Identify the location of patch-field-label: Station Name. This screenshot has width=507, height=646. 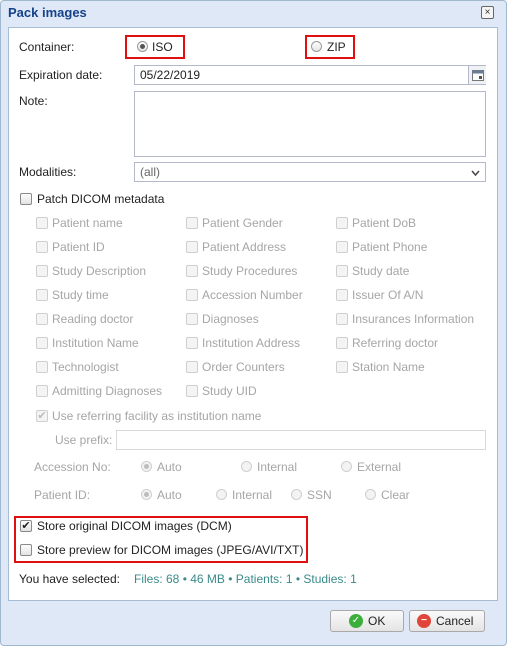
(388, 367).